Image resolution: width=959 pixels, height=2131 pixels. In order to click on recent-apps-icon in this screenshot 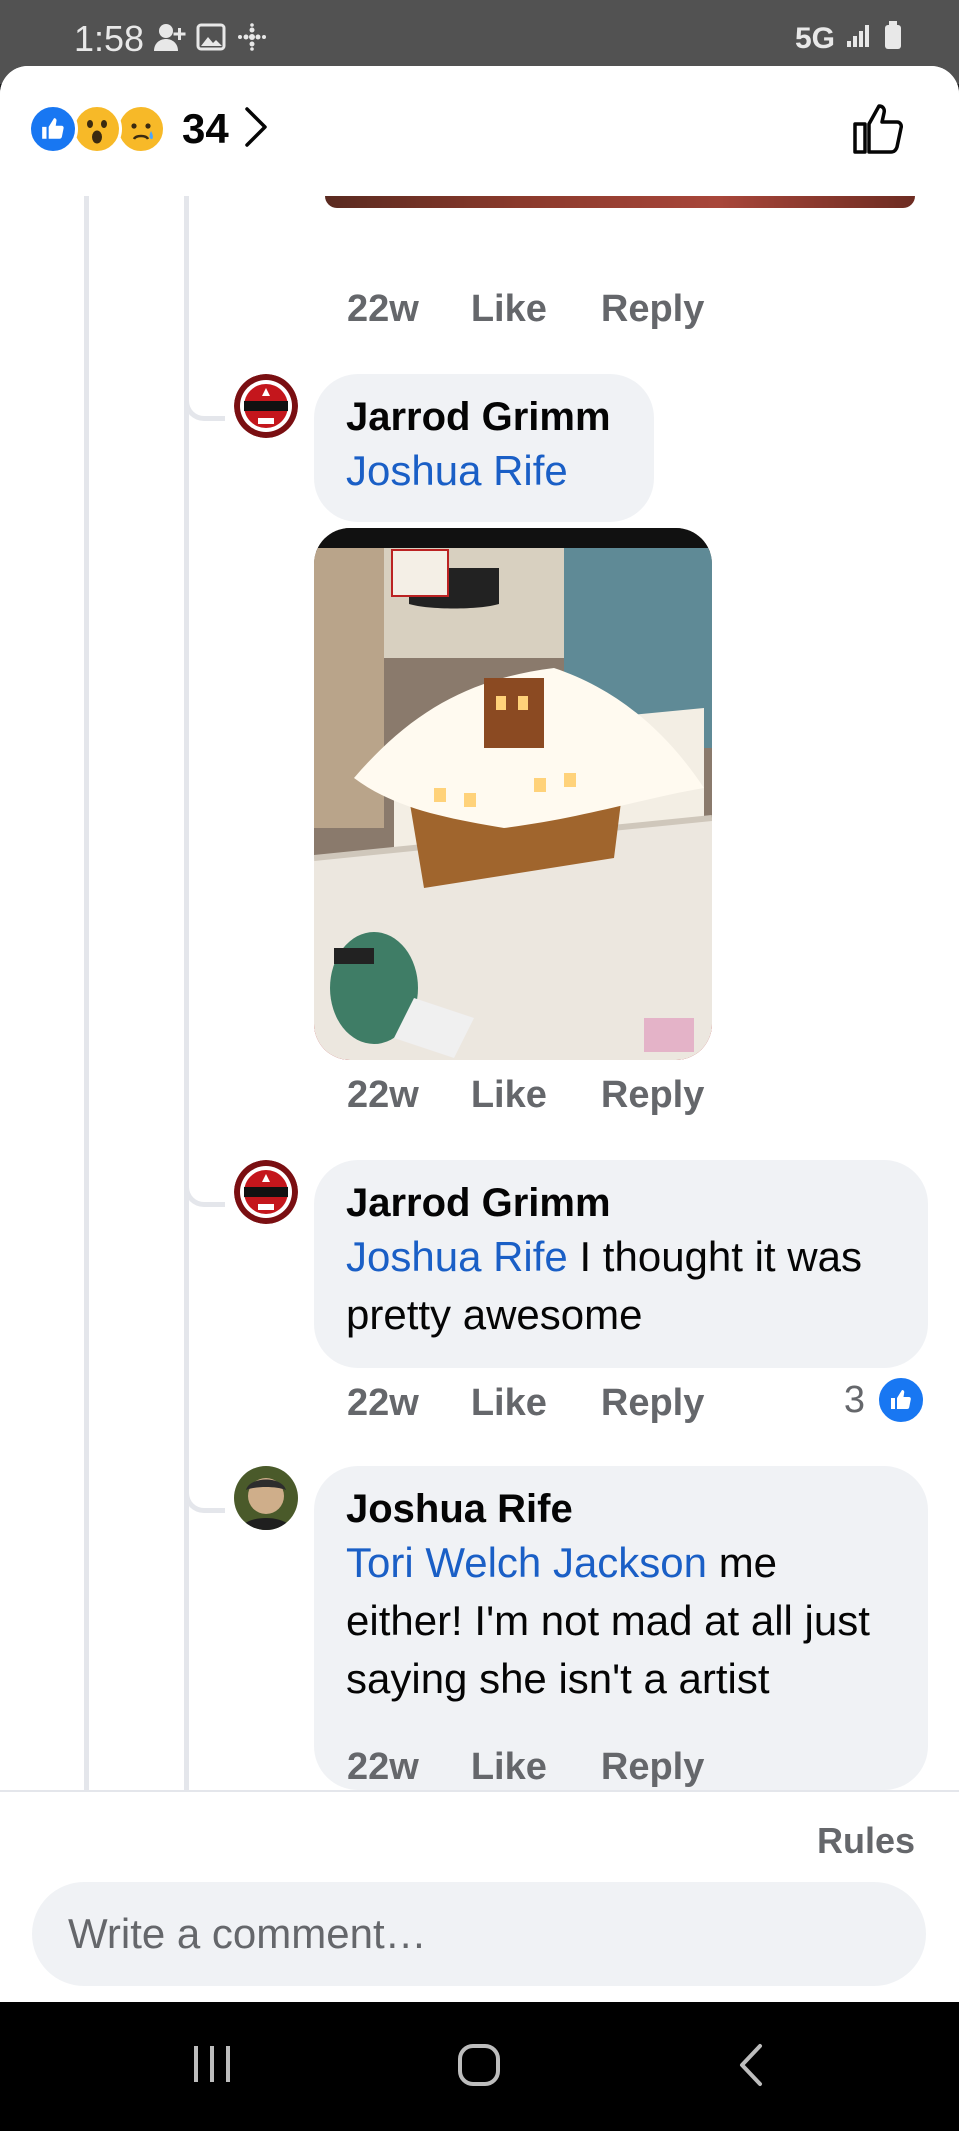, I will do `click(212, 2066)`.